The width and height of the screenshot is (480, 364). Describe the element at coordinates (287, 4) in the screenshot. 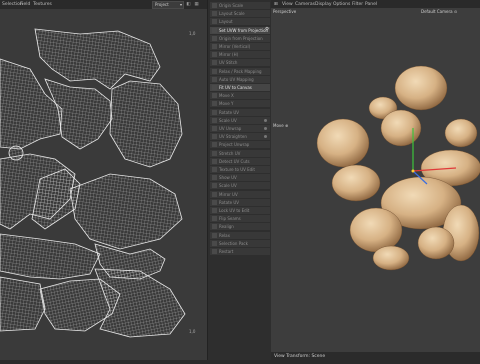

I see `menu-view: View` at that location.